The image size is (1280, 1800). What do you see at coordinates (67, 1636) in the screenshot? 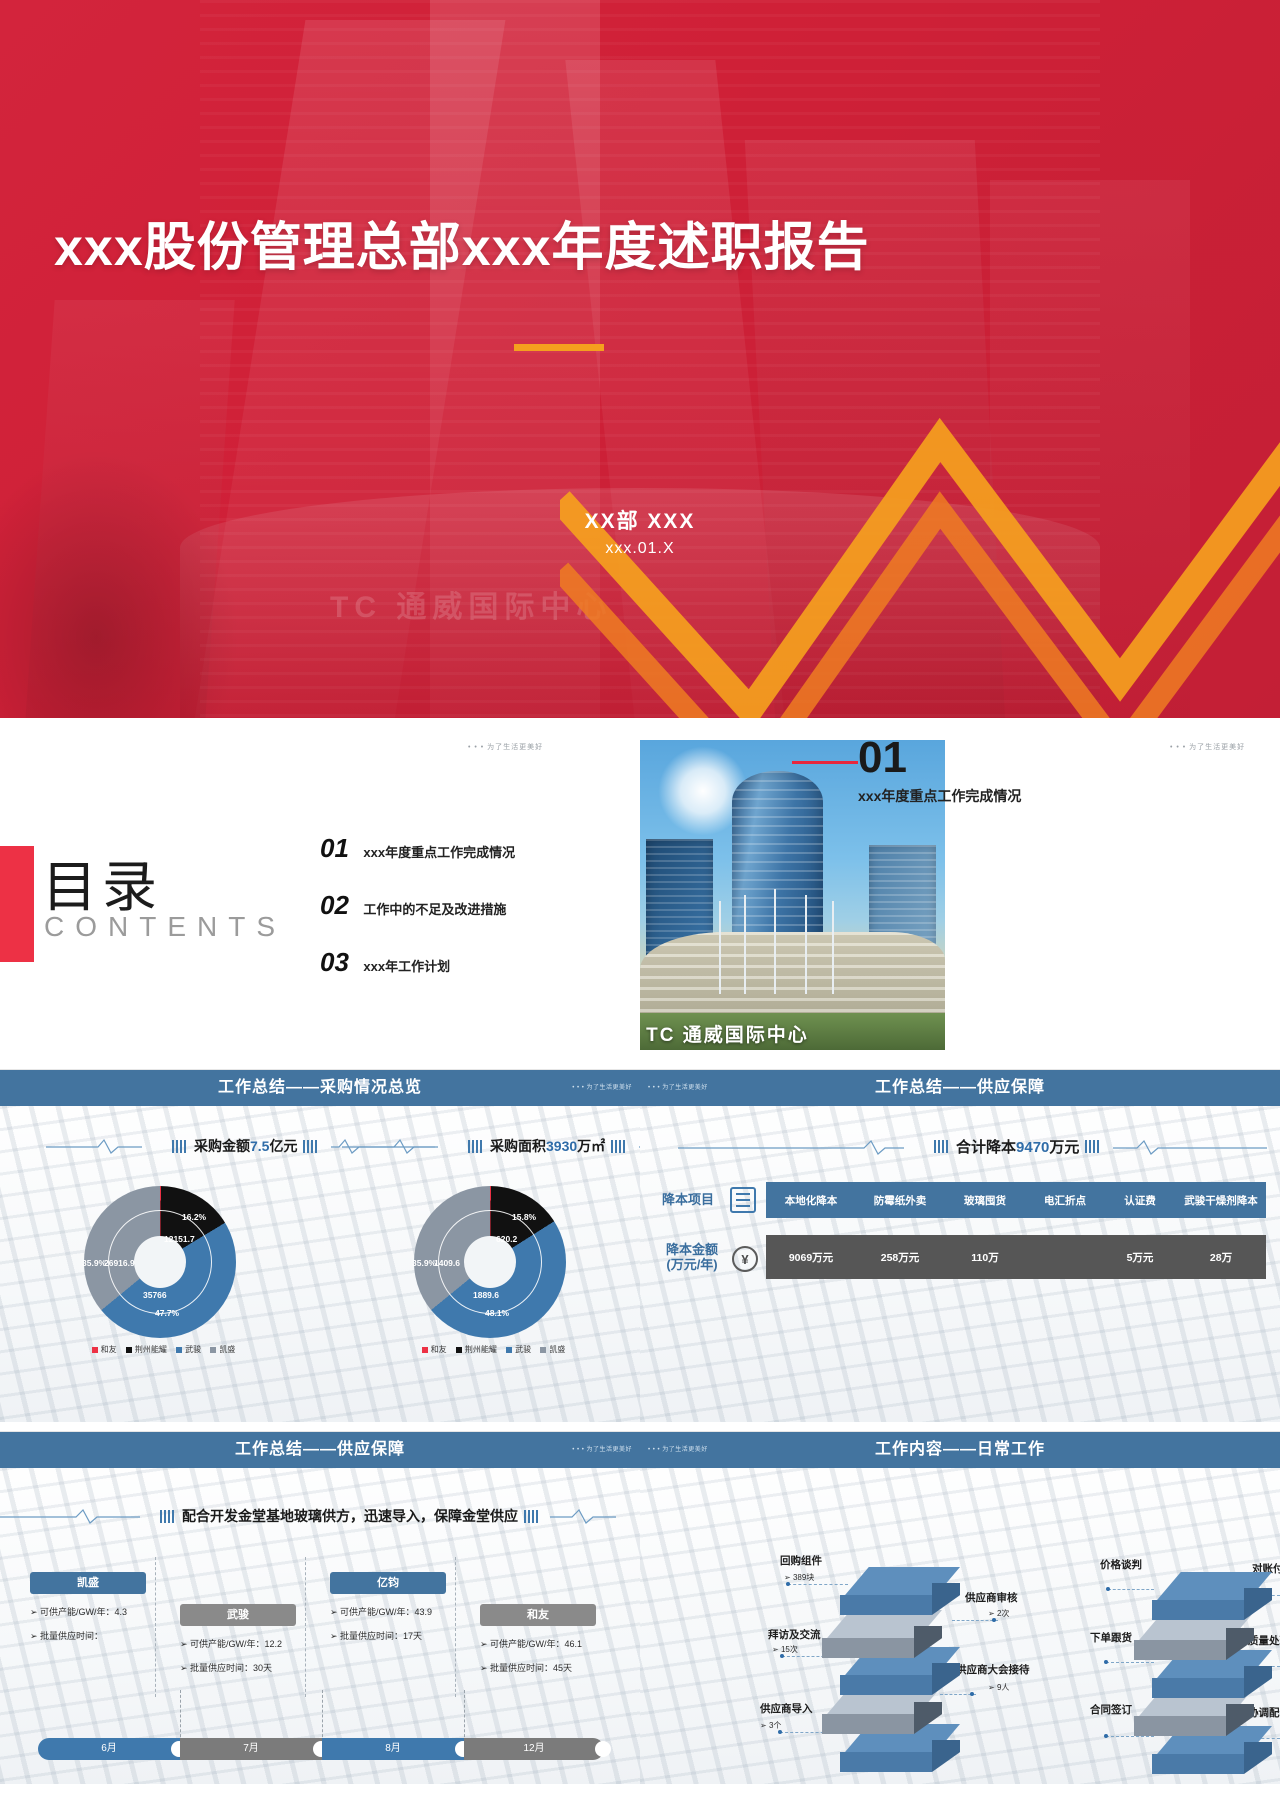
I see `vendor-detail: ➢ 批量供应时间：` at bounding box center [67, 1636].